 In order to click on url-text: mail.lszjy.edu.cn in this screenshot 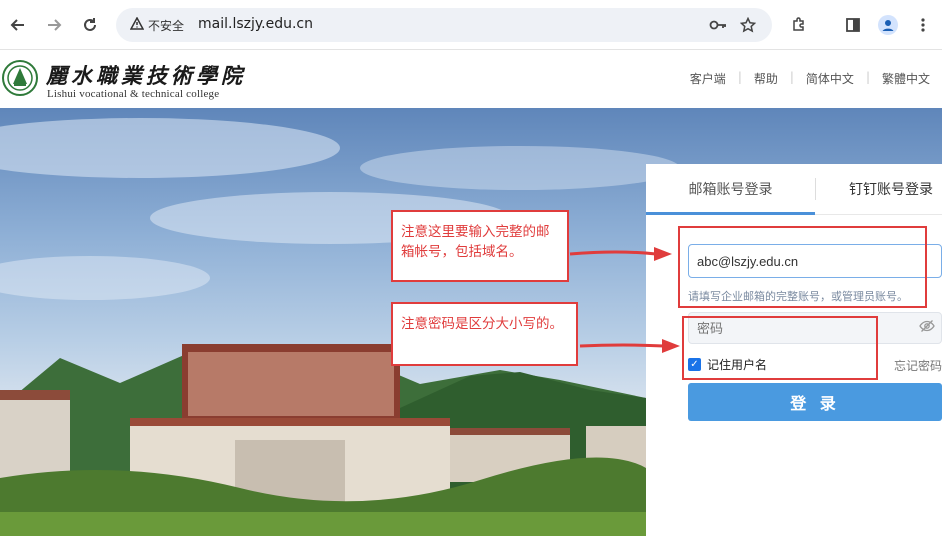, I will do `click(255, 24)`.